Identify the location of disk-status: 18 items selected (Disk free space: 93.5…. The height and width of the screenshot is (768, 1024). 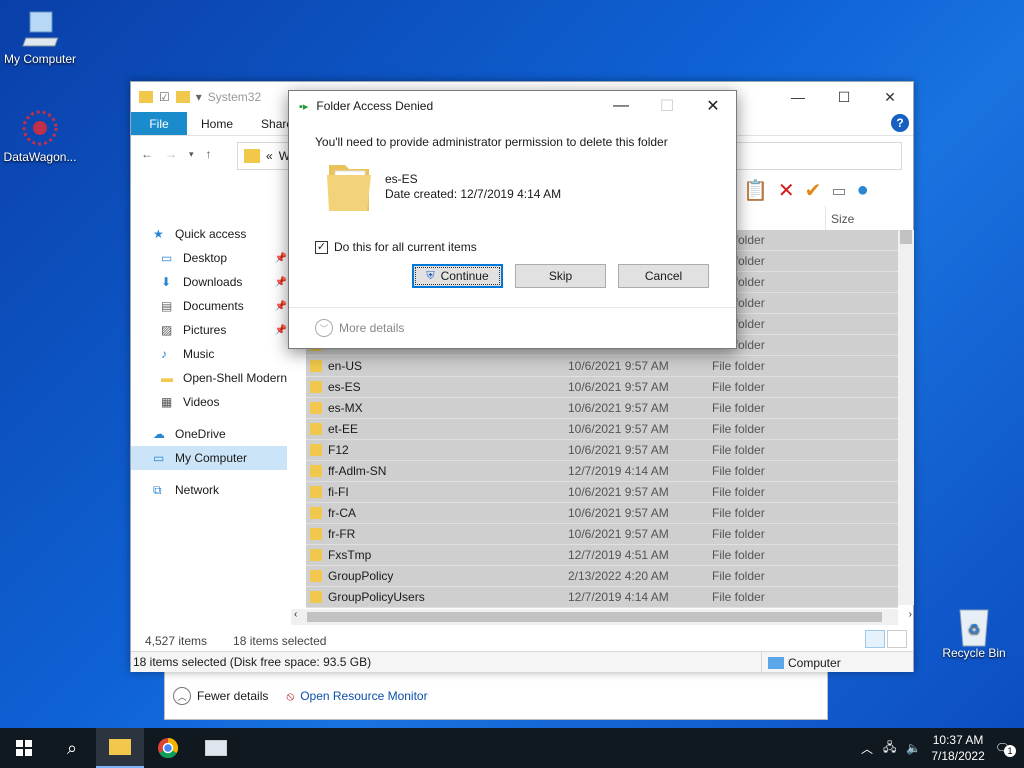
(252, 662).